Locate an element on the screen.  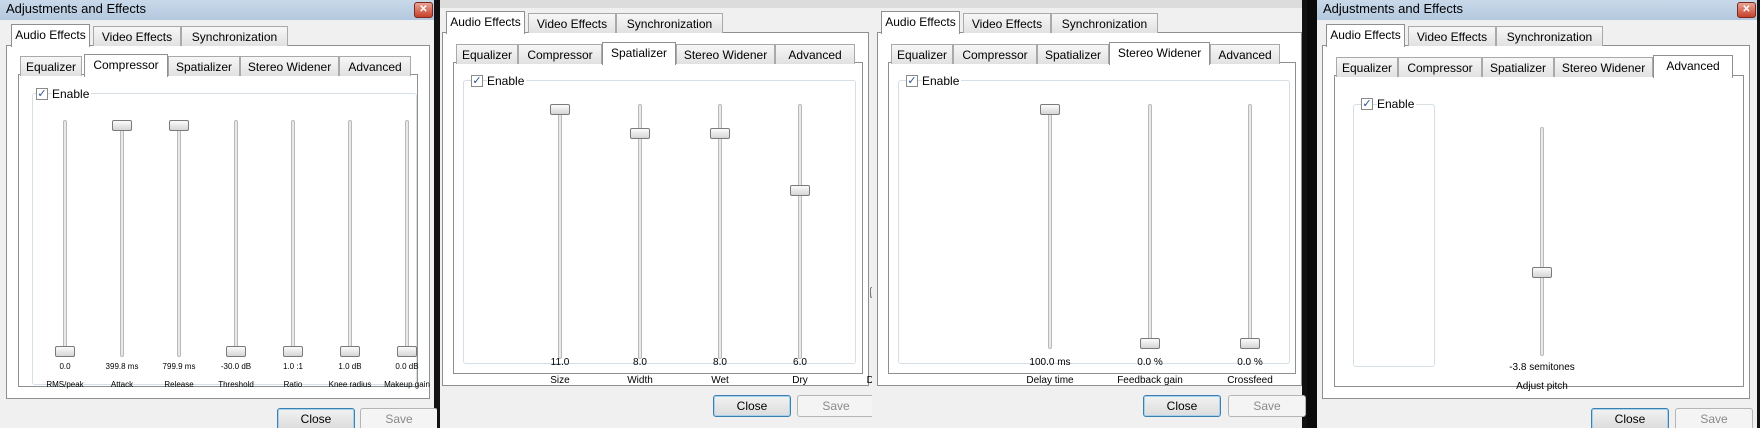
window-title: Adjustments and Effects is located at coordinates (1393, 8).